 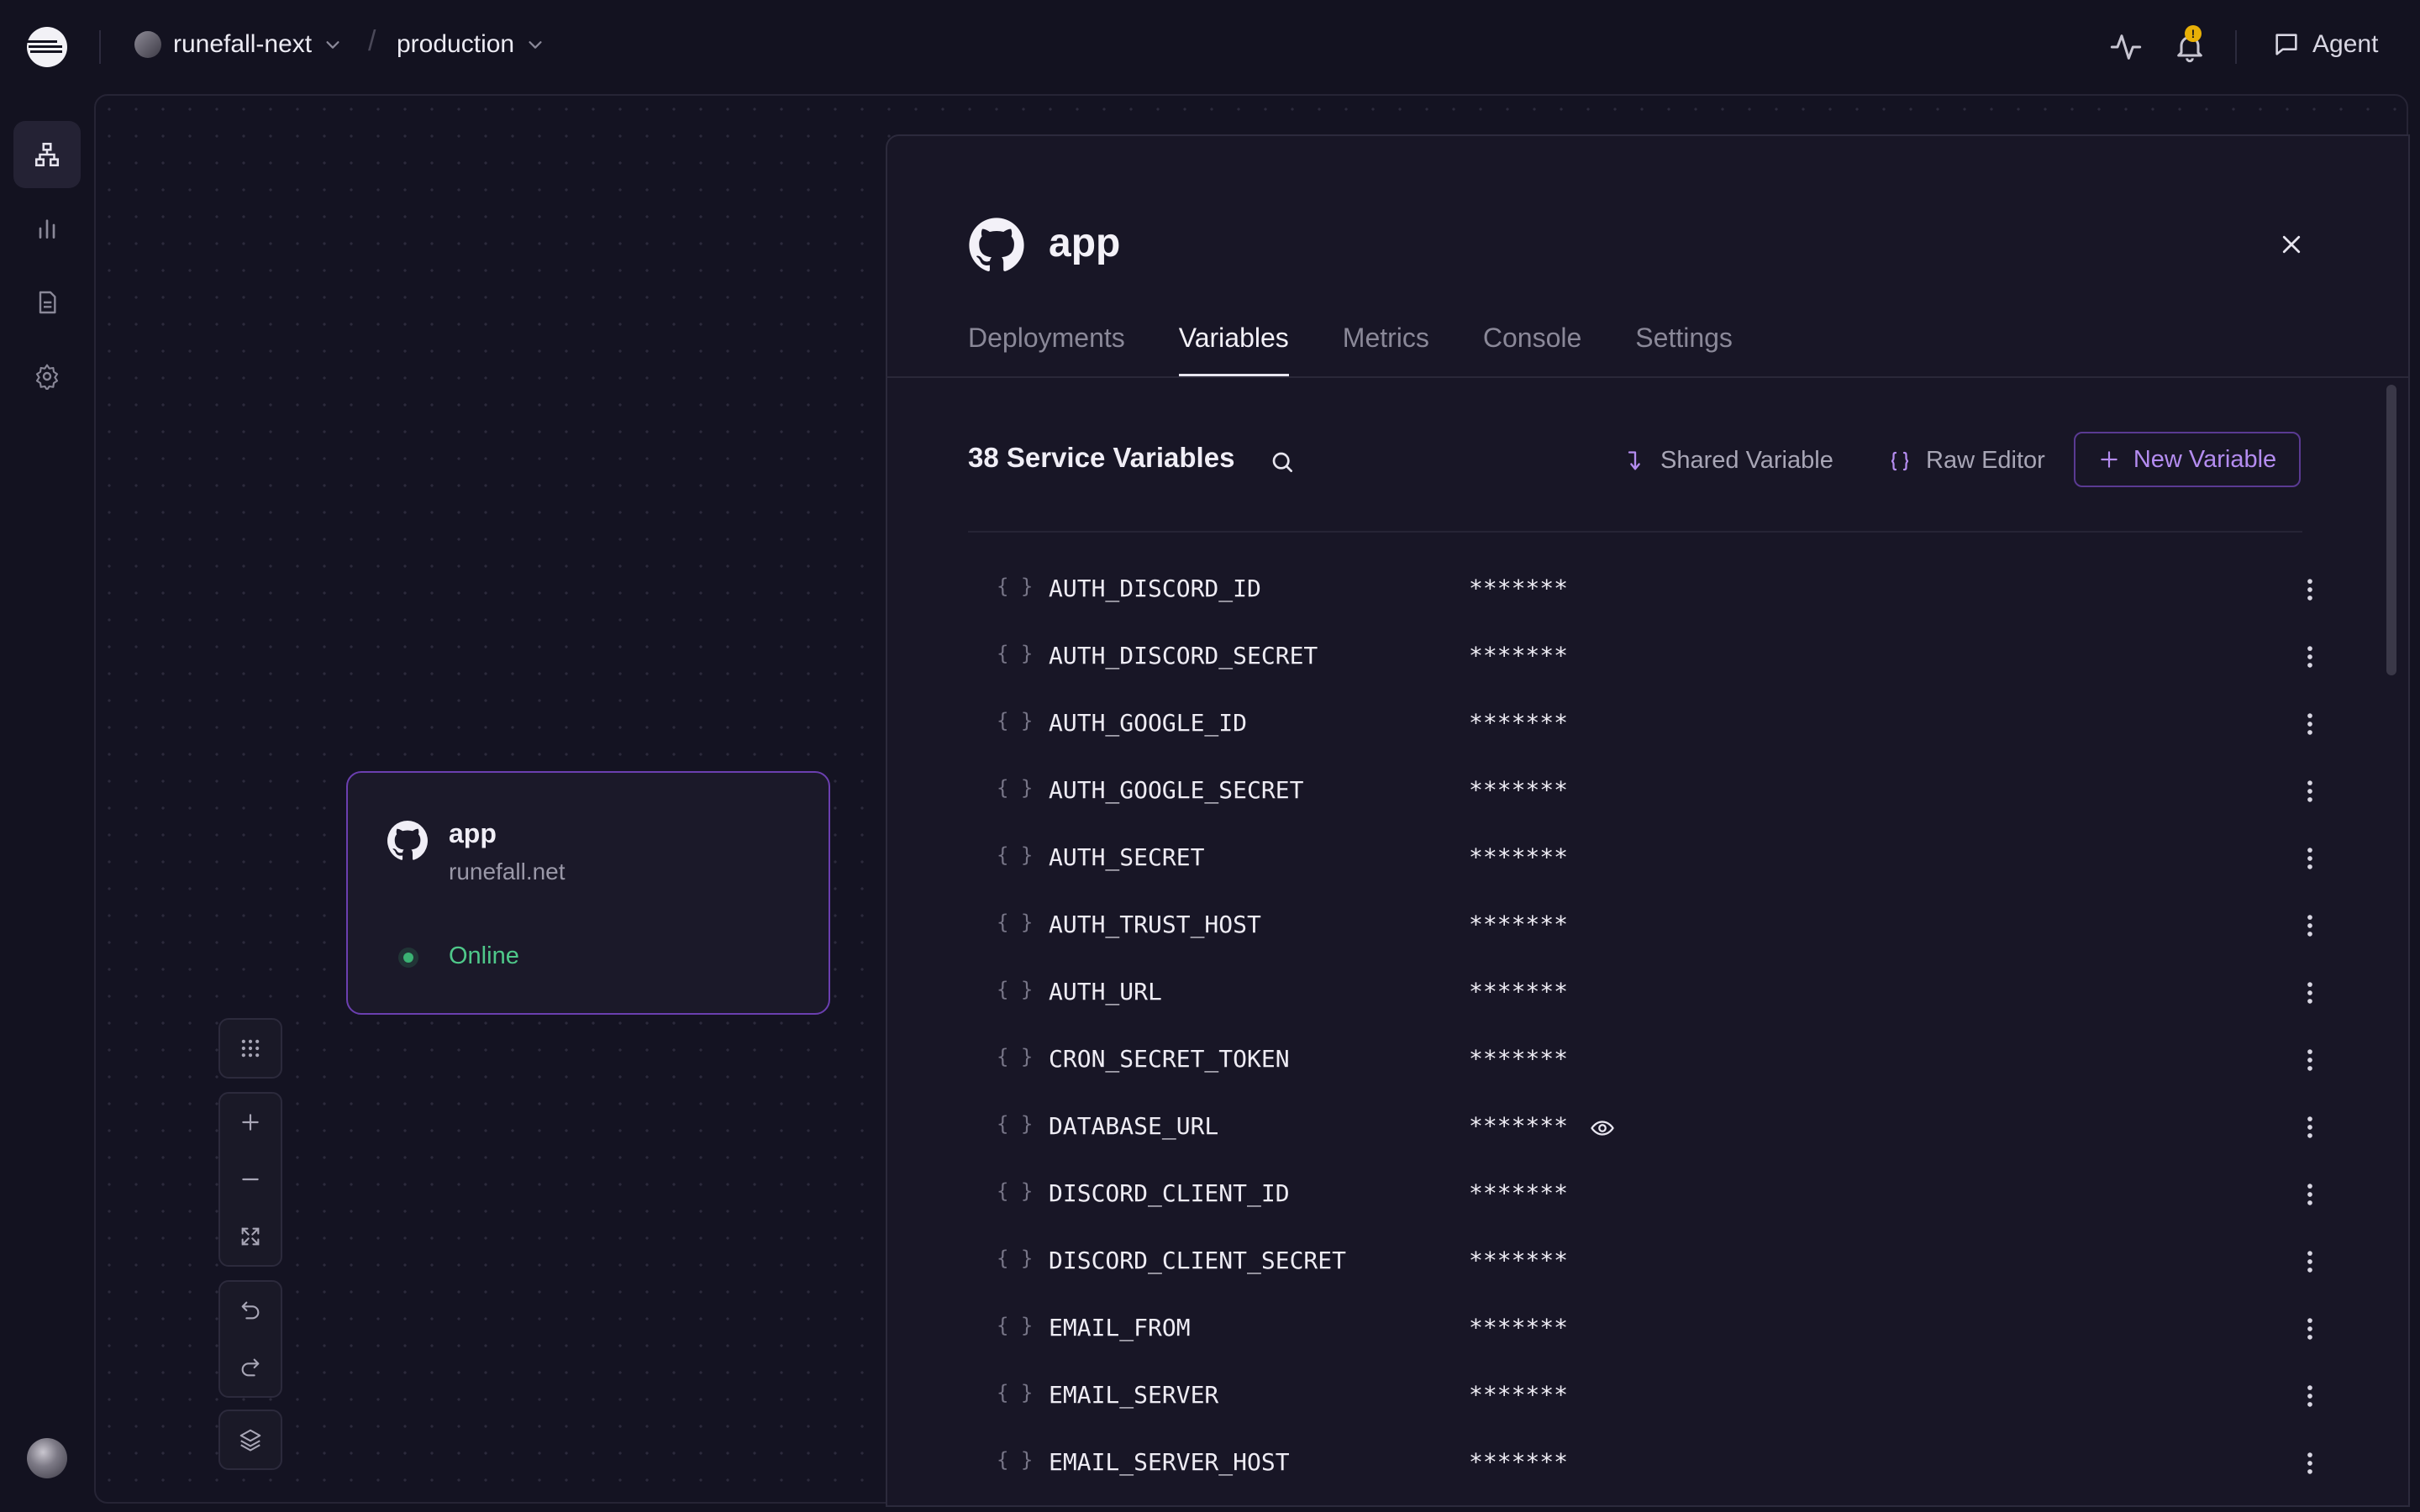 I want to click on tab-metrics: Metrics, so click(x=1386, y=349).